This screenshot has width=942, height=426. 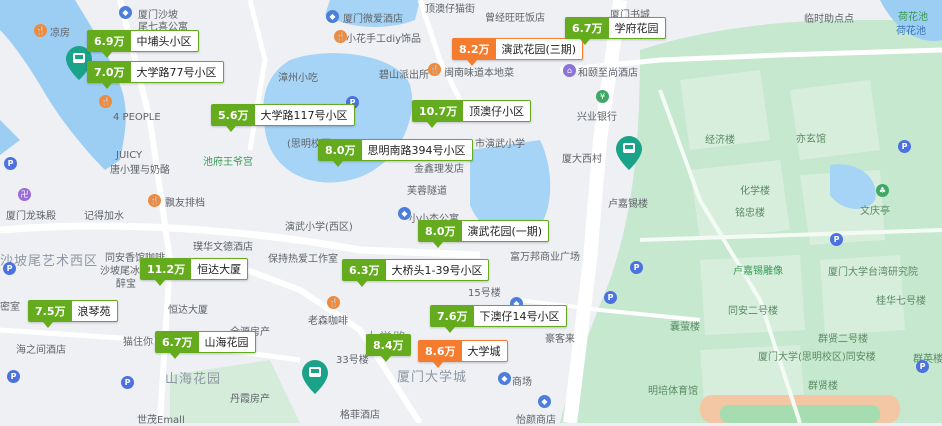 I want to click on community-name: 演武花园(三期), so click(x=539, y=49).